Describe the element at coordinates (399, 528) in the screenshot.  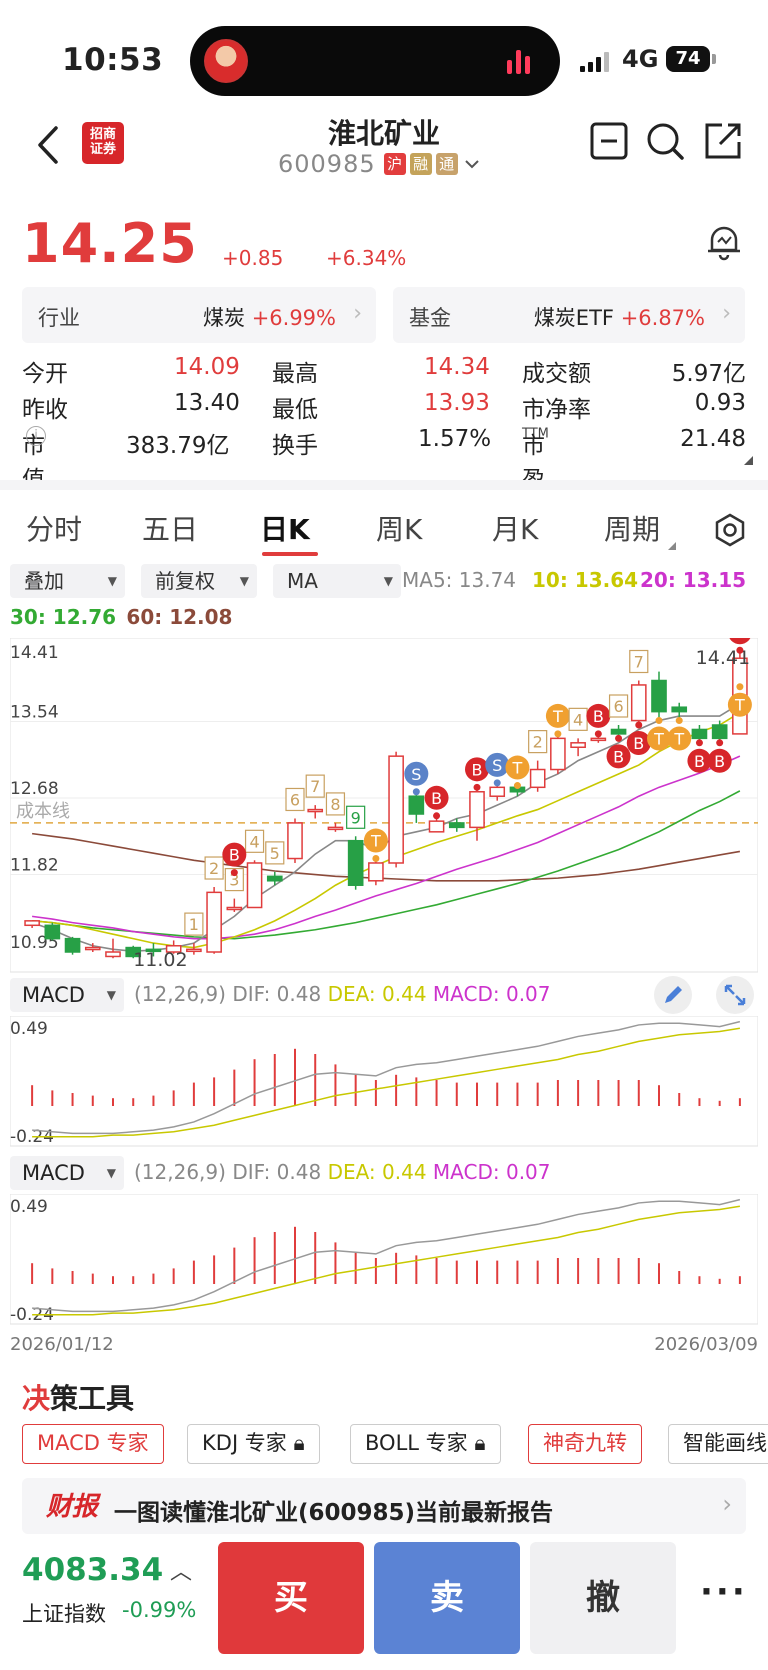
I see `tab-weekly-k: 周K` at that location.